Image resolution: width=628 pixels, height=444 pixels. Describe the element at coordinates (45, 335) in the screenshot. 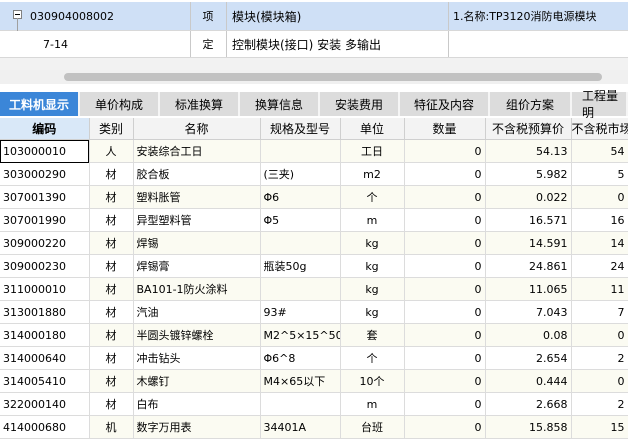

I see `cell-code: 314000180` at that location.